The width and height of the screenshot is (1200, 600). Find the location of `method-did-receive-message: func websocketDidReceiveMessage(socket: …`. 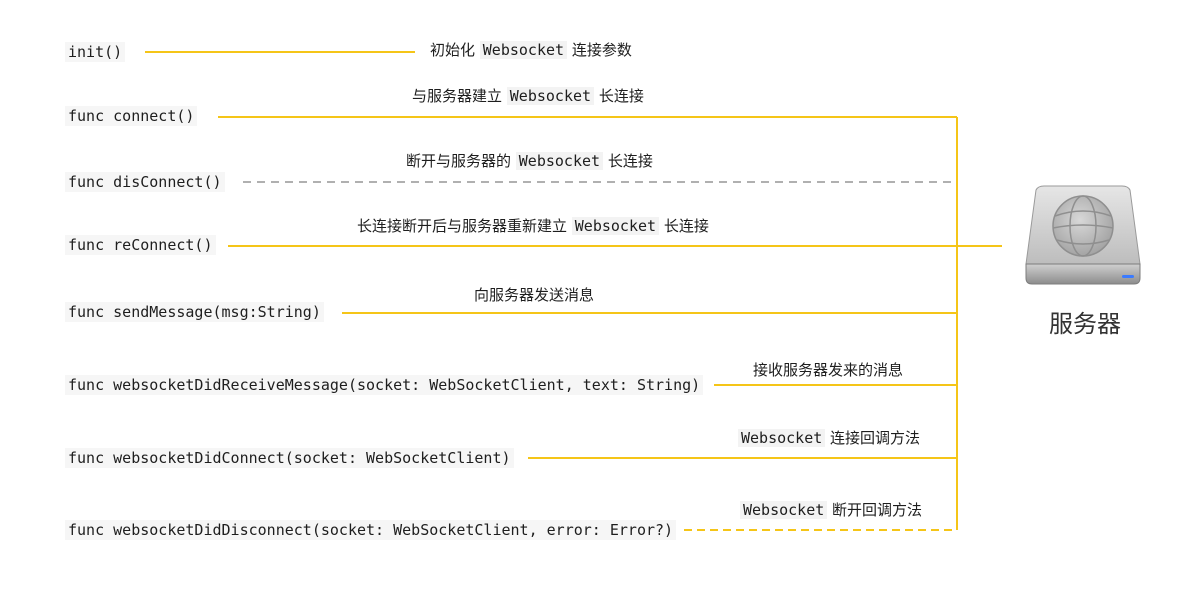

method-did-receive-message: func websocketDidReceiveMessage(socket: … is located at coordinates (384, 385).